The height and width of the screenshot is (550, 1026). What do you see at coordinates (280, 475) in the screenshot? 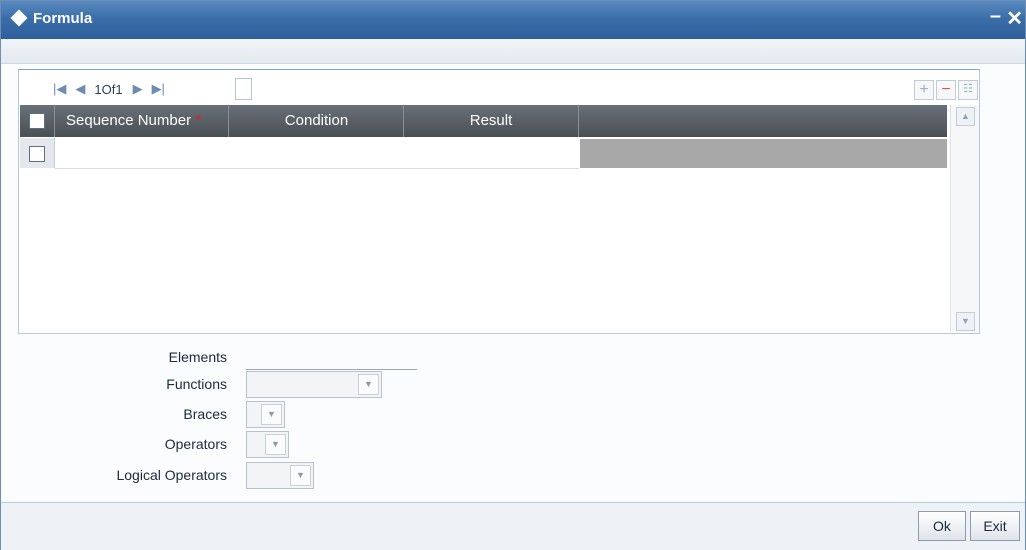
I see `logical-operators-select: ▼` at bounding box center [280, 475].